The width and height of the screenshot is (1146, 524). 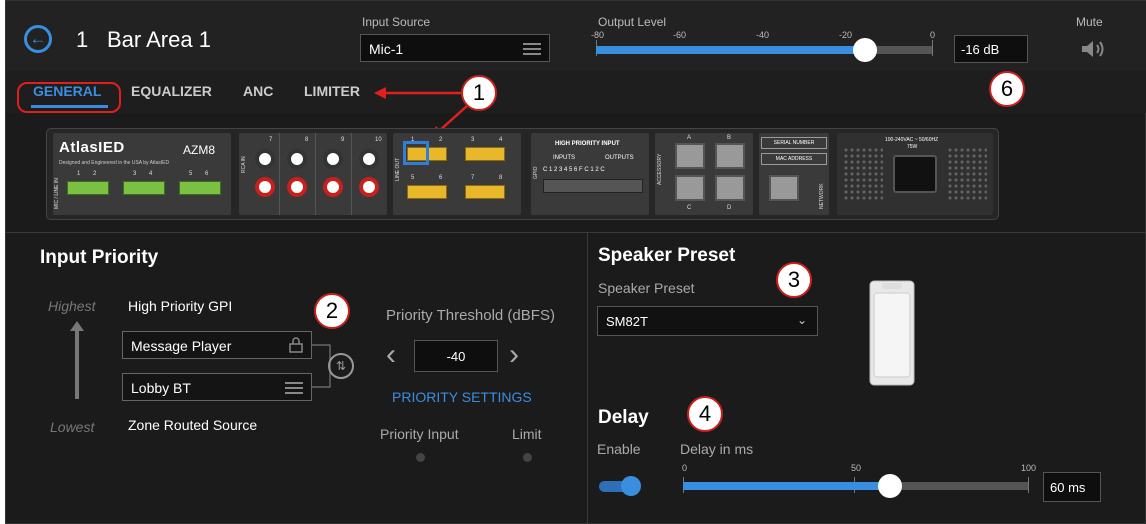 I want to click on toggle-knob, so click(x=631, y=486).